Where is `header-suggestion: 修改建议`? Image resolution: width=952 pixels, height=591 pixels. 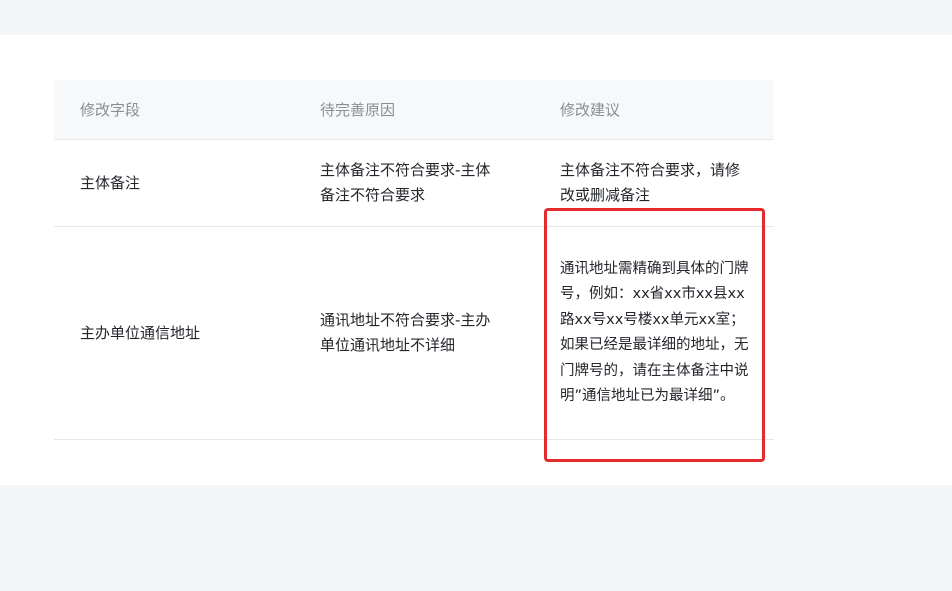
header-suggestion: 修改建议 is located at coordinates (590, 110).